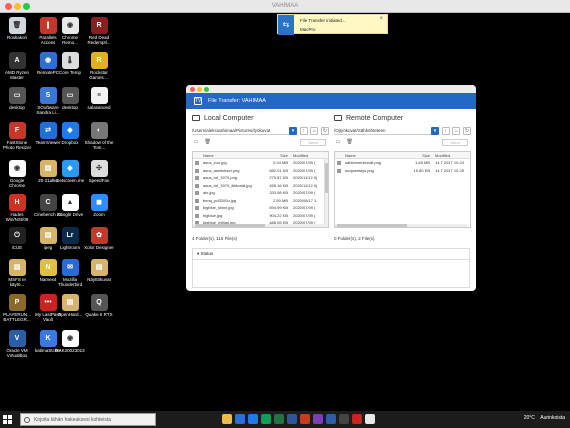 The height and width of the screenshot is (428, 570). I want to click on weather-desc: Aurinkoista, so click(552, 418).